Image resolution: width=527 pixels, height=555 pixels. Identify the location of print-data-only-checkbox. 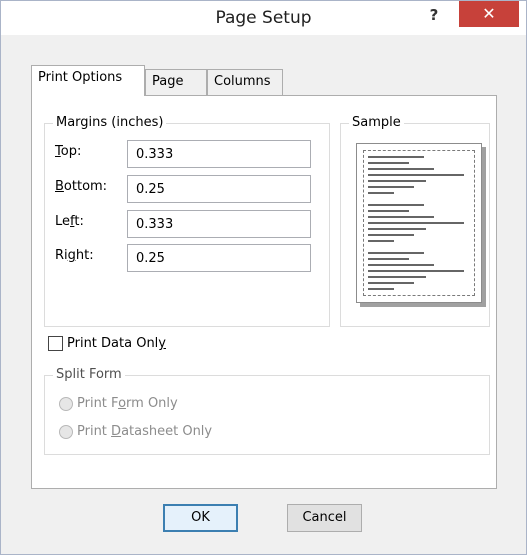
(55, 343).